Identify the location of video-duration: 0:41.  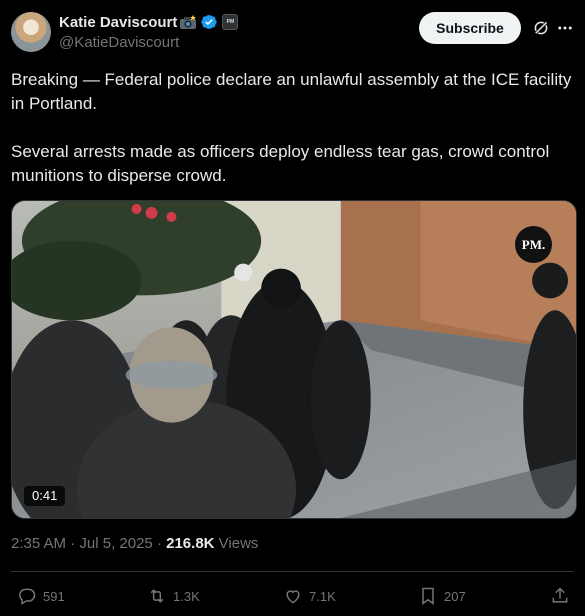
(45, 496).